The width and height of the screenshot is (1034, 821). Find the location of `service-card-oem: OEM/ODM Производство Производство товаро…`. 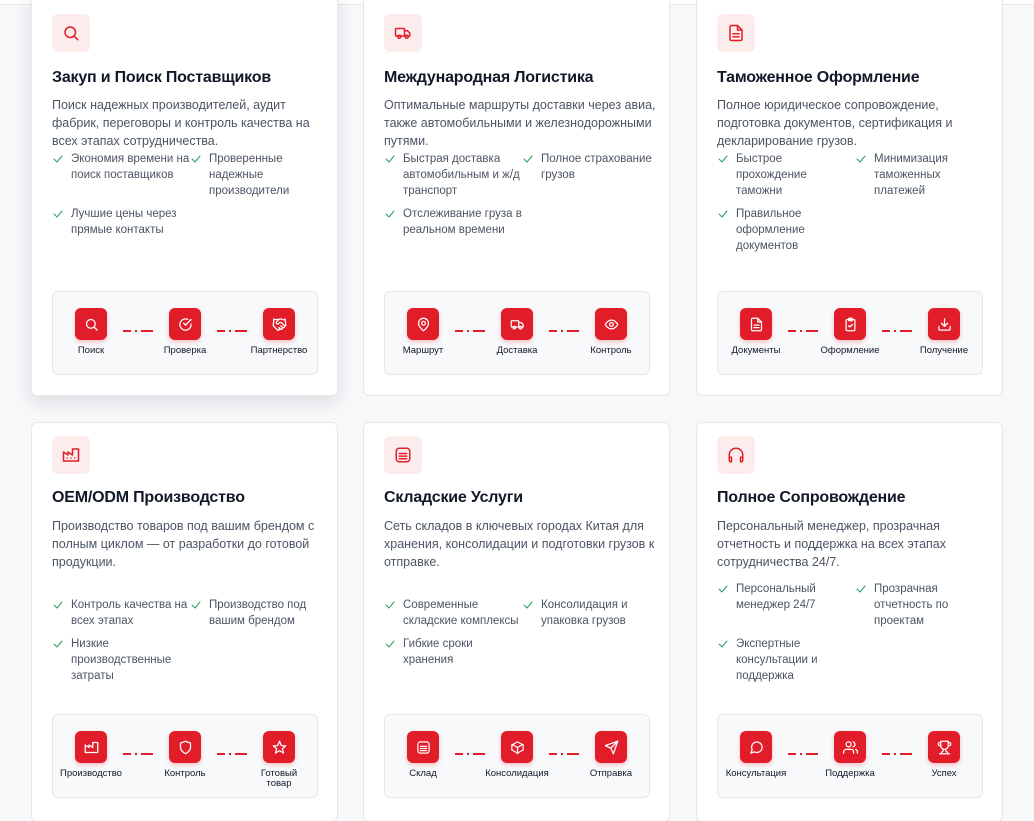

service-card-oem: OEM/ODM Производство Производство товаро… is located at coordinates (184, 621).